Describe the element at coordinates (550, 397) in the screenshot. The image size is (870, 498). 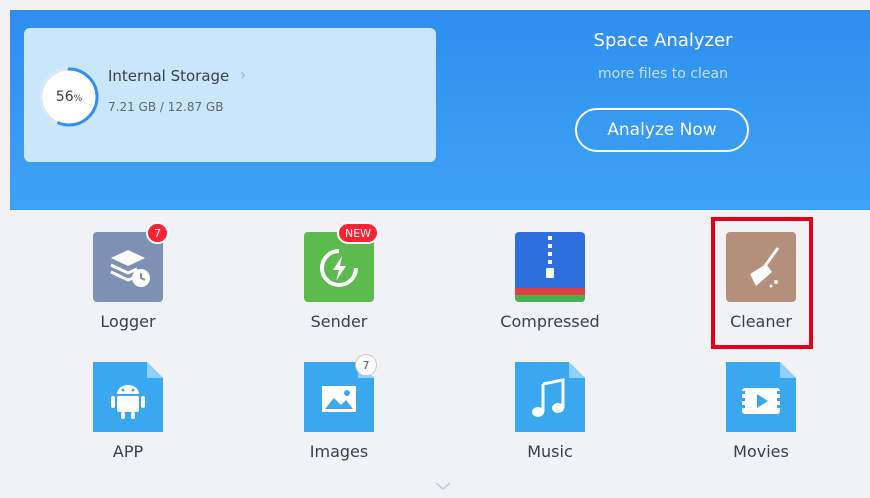
I see `music-note-icon` at that location.